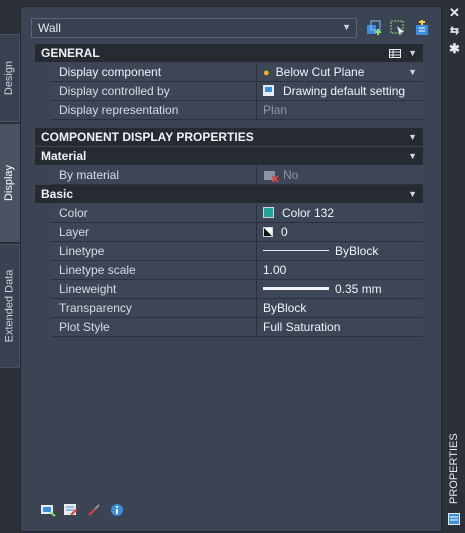  Describe the element at coordinates (83, 510) in the screenshot. I see `bottom-toolbar` at that location.